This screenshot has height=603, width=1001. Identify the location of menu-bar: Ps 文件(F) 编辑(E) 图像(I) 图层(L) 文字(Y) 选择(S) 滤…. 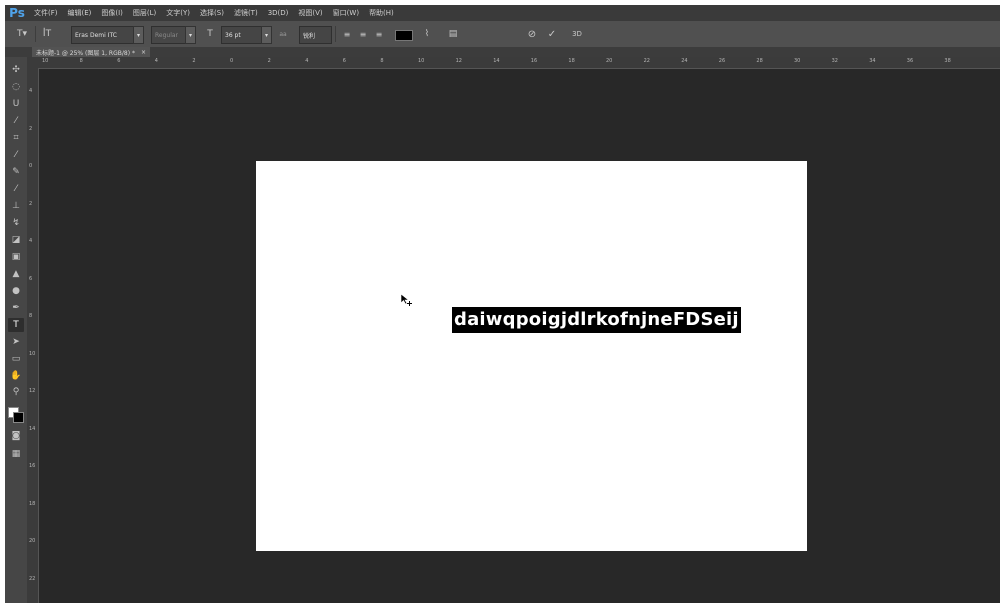
(502, 13).